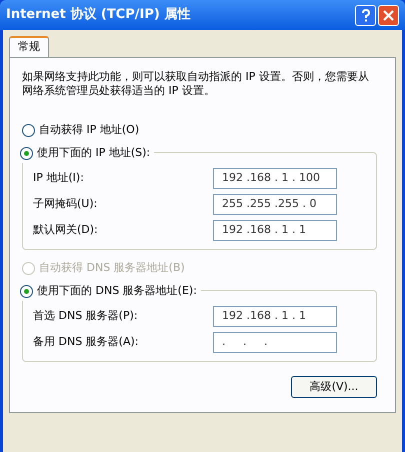  Describe the element at coordinates (117, 290) in the screenshot. I see `radio-label: 使用下面的 DNS 服务器地址(E):` at that location.